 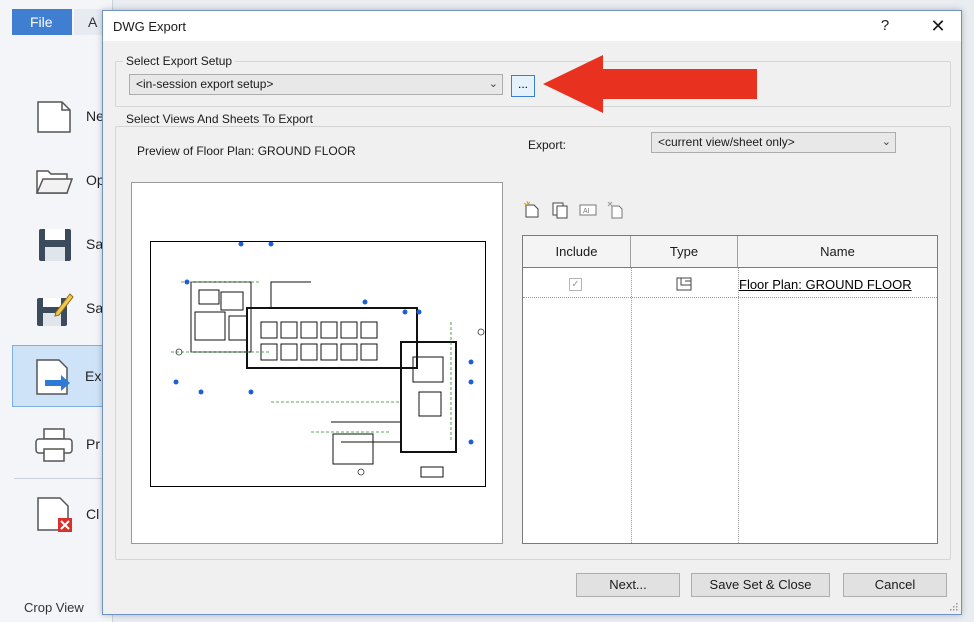 I want to click on menu-item-save: Sa, so click(x=63, y=245).